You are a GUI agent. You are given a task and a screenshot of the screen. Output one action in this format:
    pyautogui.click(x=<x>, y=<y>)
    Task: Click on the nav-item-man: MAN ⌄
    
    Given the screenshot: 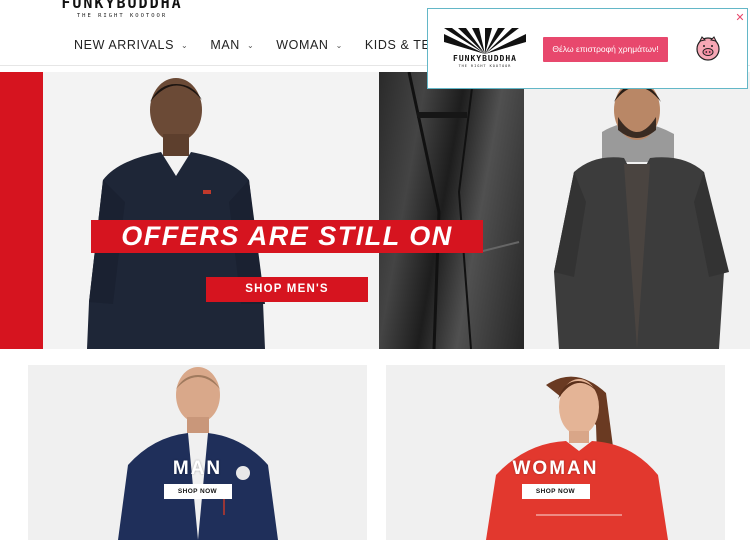 What is the action you would take?
    pyautogui.click(x=232, y=45)
    